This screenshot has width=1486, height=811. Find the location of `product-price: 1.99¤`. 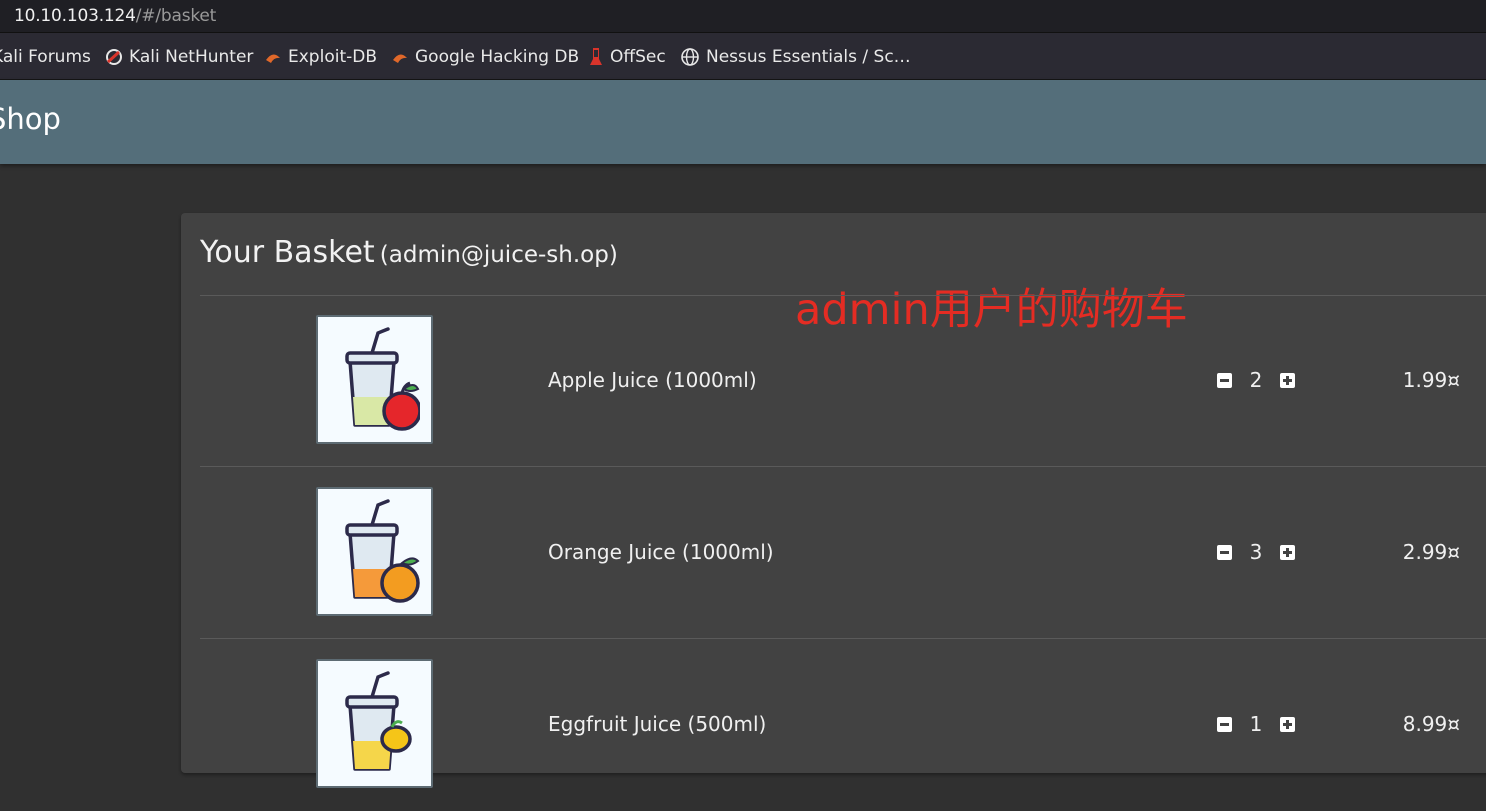

product-price: 1.99¤ is located at coordinates (1431, 380).